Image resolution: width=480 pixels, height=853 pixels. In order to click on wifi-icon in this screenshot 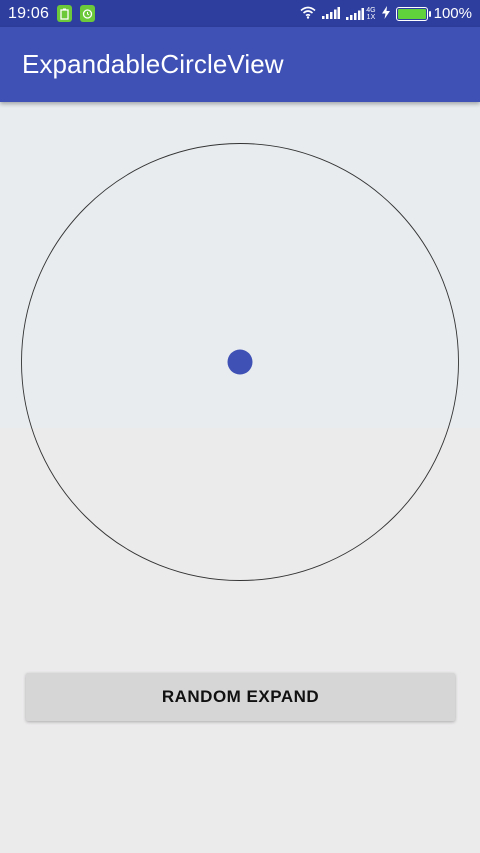, I will do `click(308, 14)`.